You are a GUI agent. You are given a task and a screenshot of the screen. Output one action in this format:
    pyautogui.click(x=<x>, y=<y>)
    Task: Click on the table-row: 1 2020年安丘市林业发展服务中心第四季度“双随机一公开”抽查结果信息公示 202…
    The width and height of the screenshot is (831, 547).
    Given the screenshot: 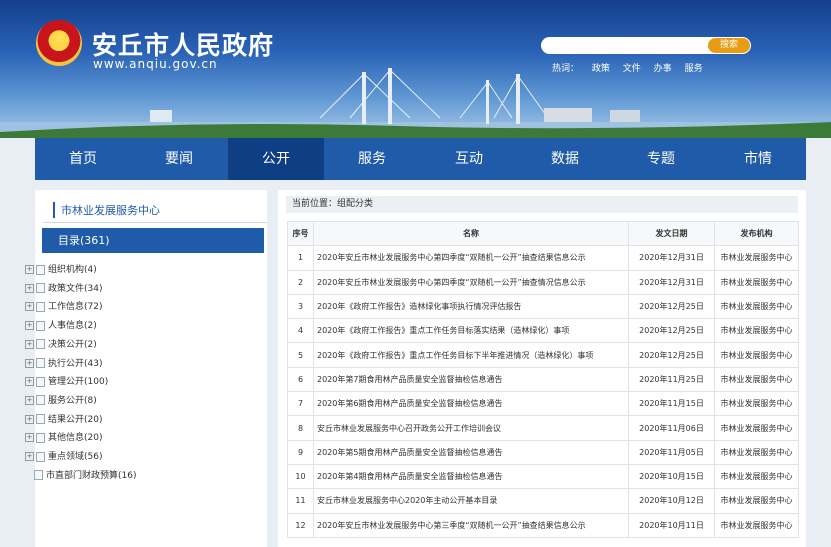 What is the action you would take?
    pyautogui.click(x=543, y=258)
    